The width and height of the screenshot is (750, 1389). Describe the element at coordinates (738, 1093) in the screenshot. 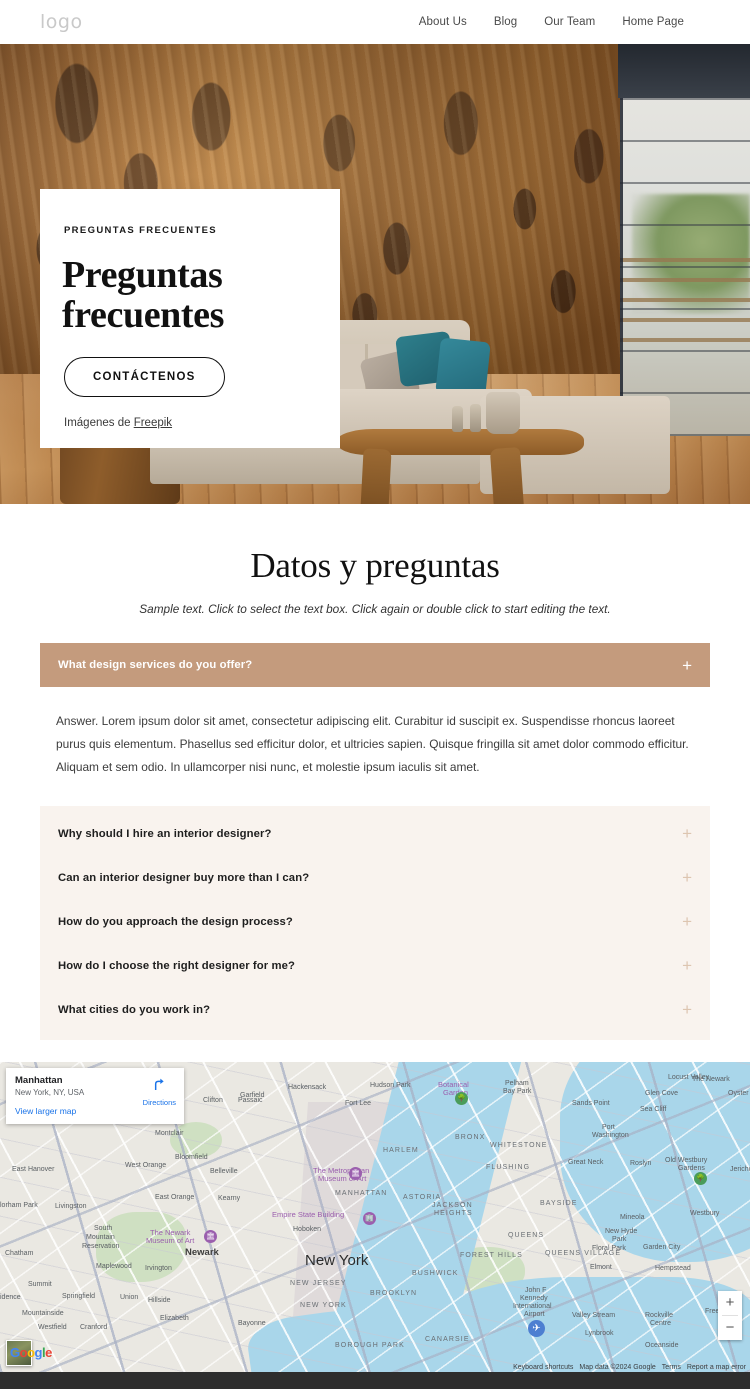

I see `map-label: Oyster` at that location.